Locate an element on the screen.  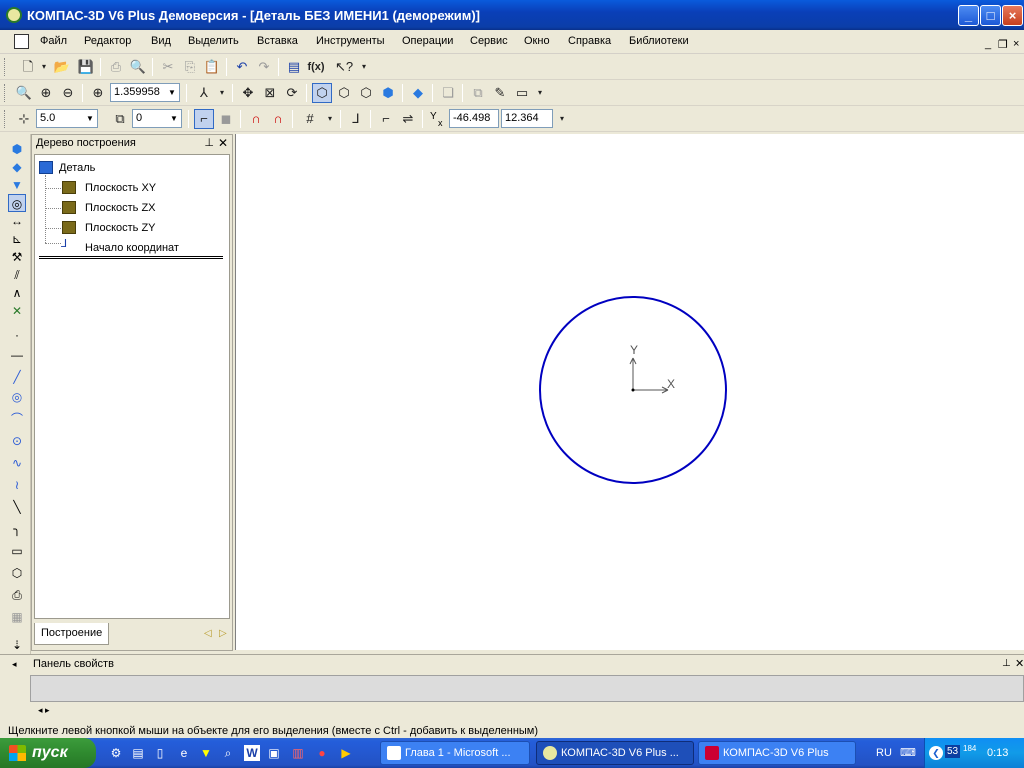
strip-scroll-icon: ⇣ is located at coordinates (17, 645).